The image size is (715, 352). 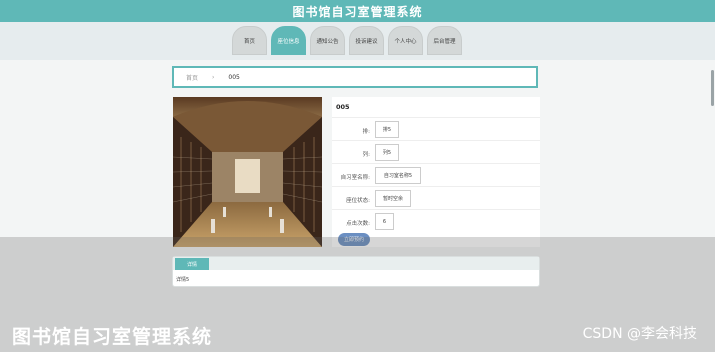 I want to click on seat-photo, so click(x=247, y=172).